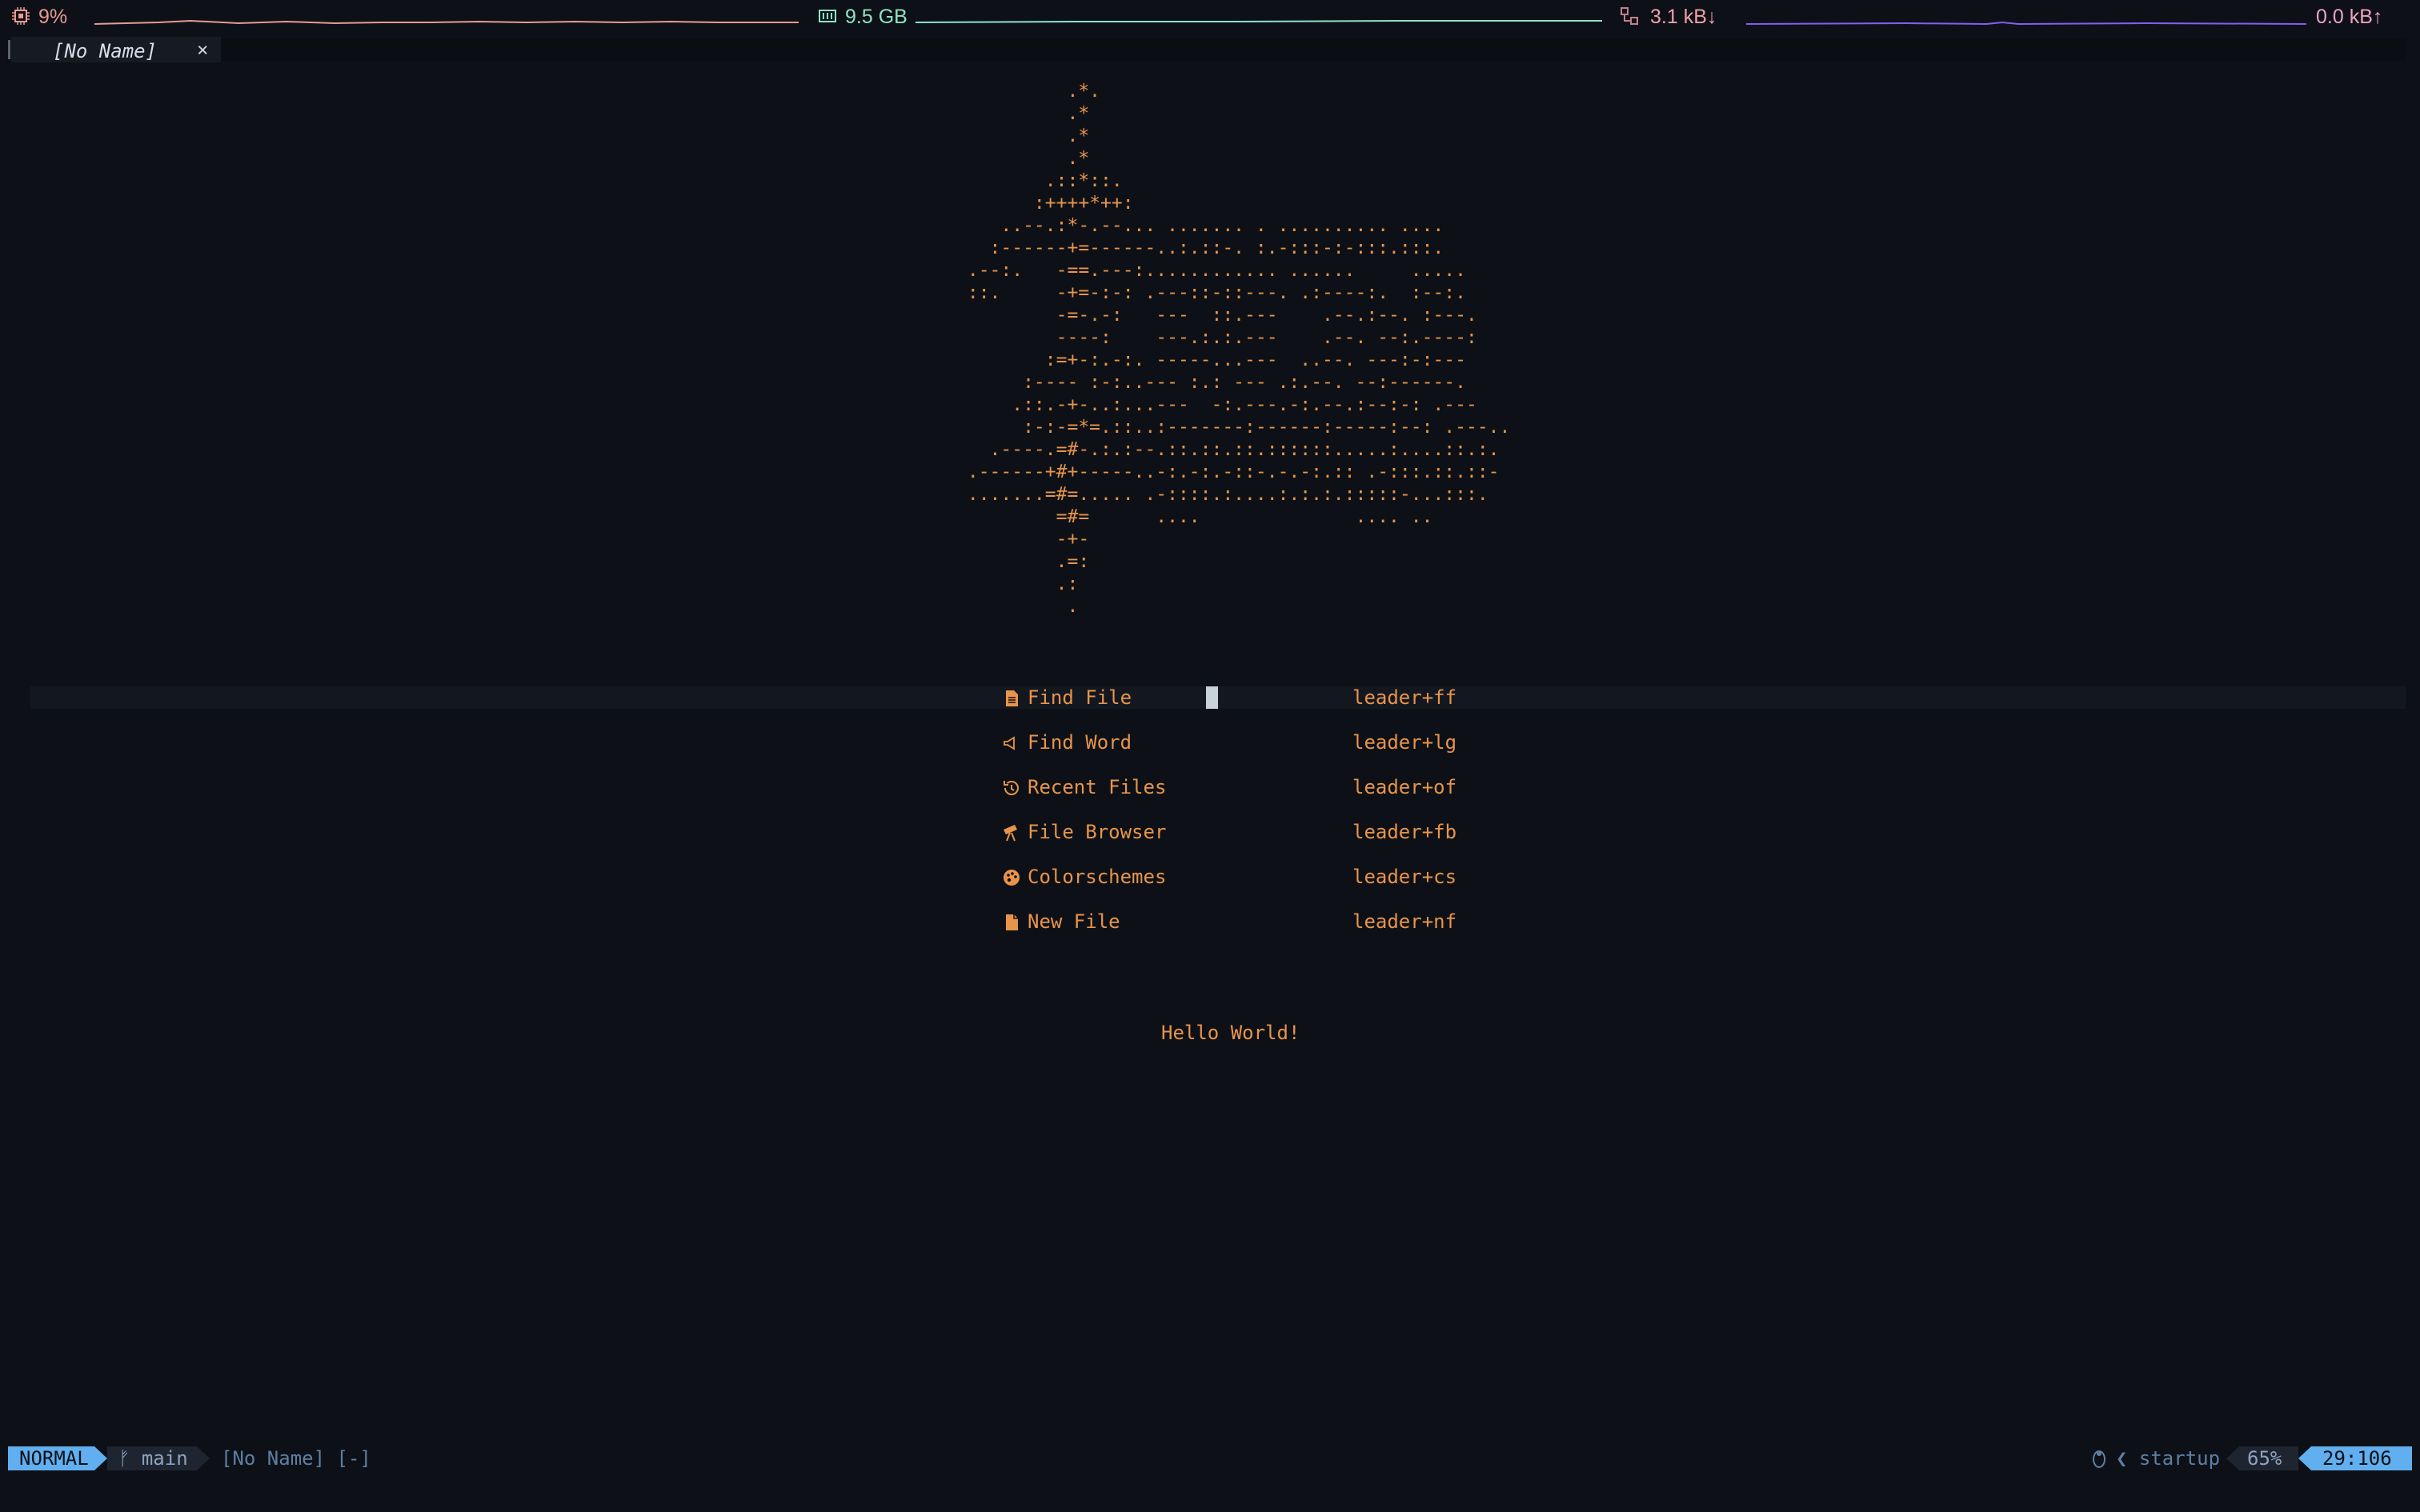 The image size is (2420, 1512). I want to click on git-branch-icon: ᚠ, so click(124, 1458).